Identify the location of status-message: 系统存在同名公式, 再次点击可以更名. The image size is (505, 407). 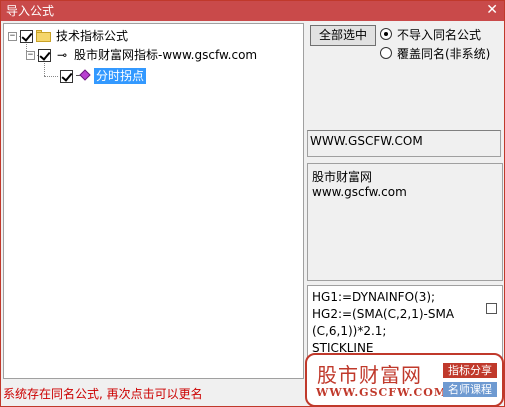
(103, 394).